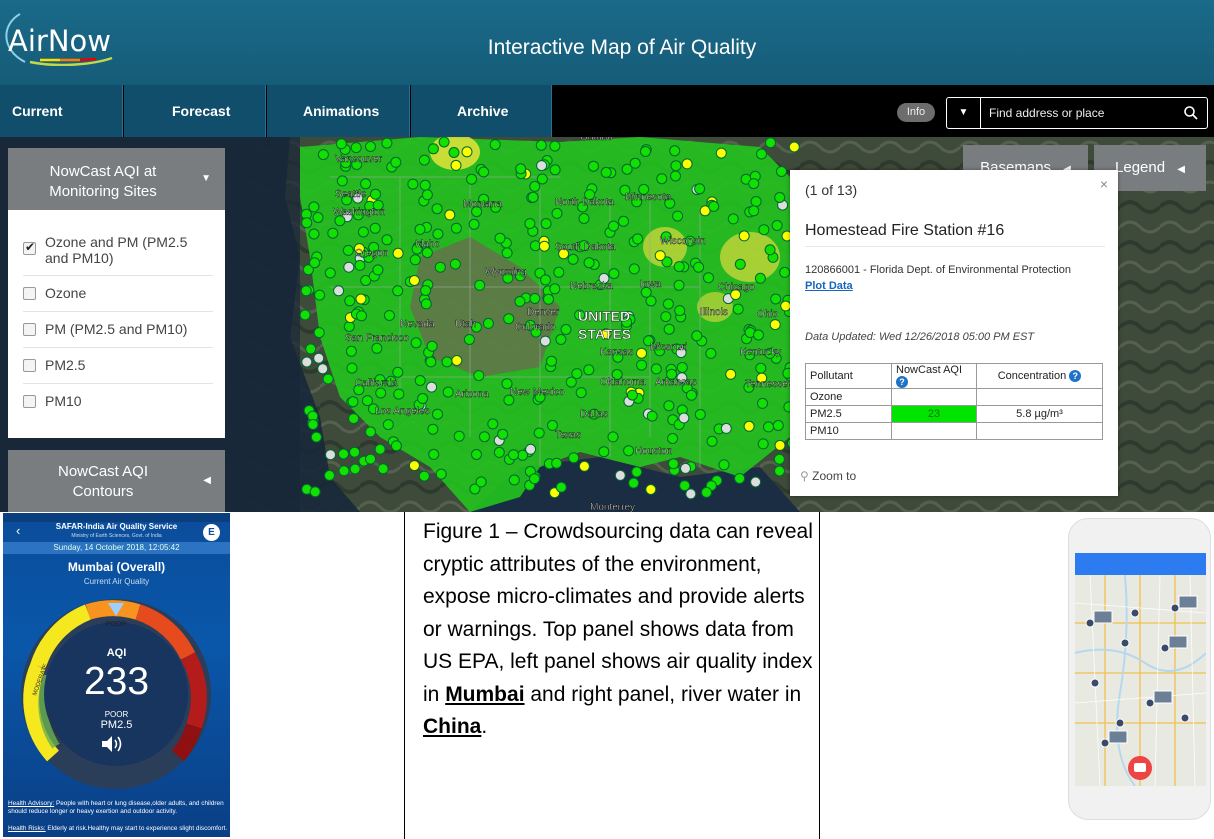 The image size is (1214, 839). What do you see at coordinates (338, 111) in the screenshot?
I see `tab-animations: Animations` at bounding box center [338, 111].